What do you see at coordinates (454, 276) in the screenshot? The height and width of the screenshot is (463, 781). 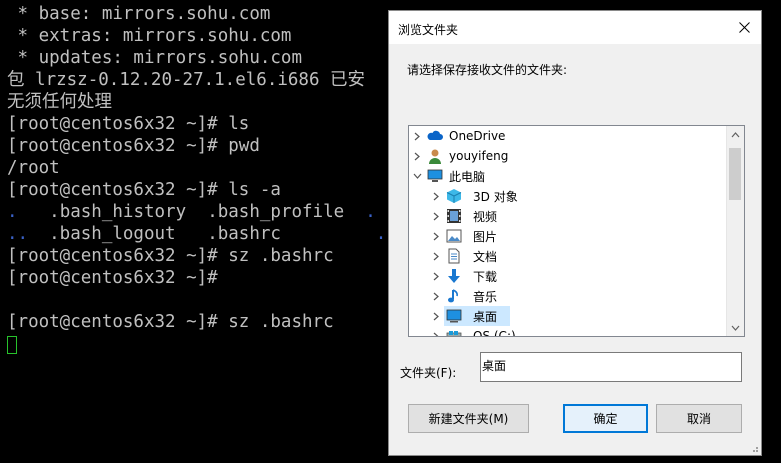 I see `download-icon` at bounding box center [454, 276].